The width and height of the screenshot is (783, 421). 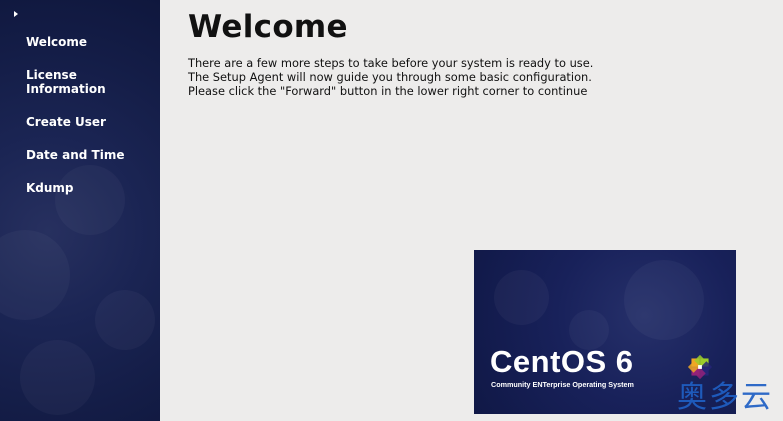 I want to click on step-welcome: Welcome, so click(x=80, y=28).